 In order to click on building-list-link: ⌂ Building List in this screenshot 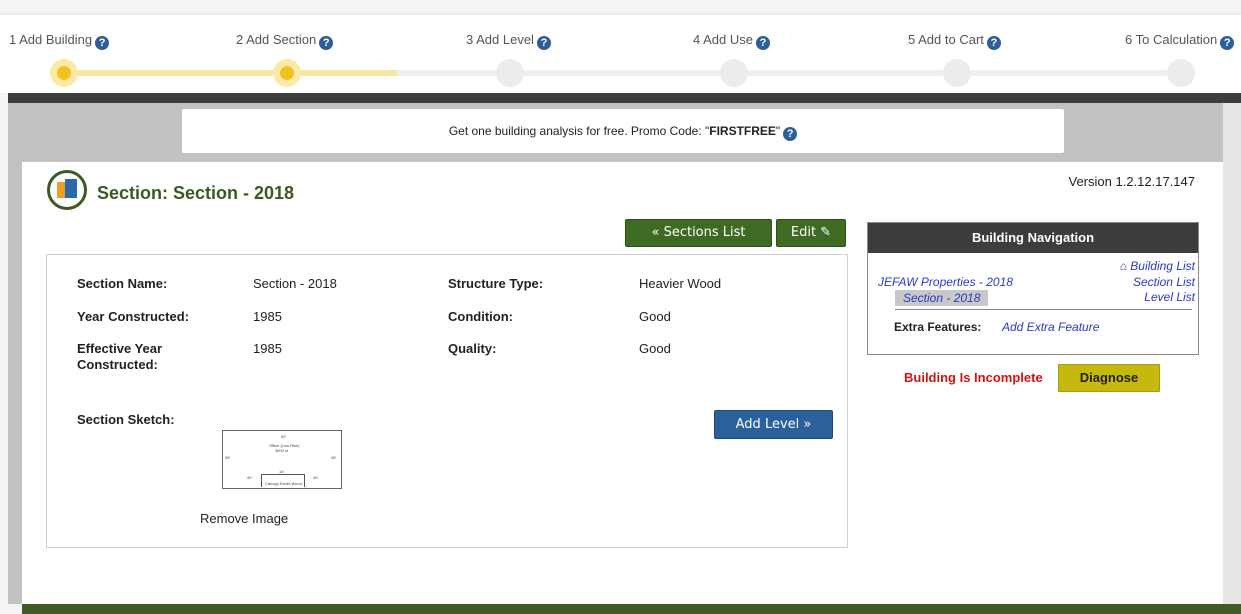, I will do `click(1157, 266)`.